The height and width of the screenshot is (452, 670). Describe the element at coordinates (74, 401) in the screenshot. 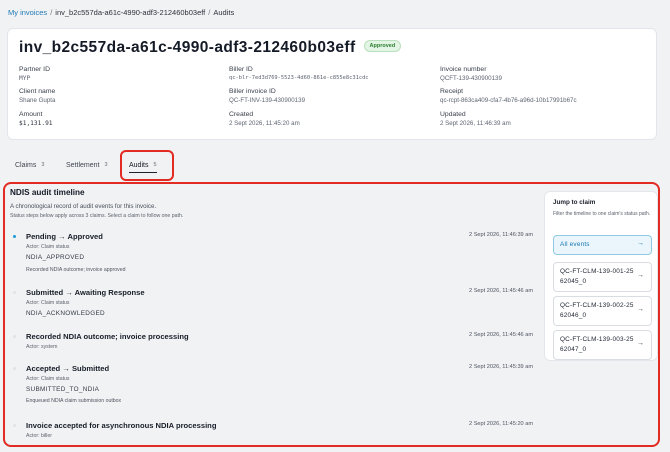

I see `event-note: Enqueued NDIA claim submission outbox` at that location.